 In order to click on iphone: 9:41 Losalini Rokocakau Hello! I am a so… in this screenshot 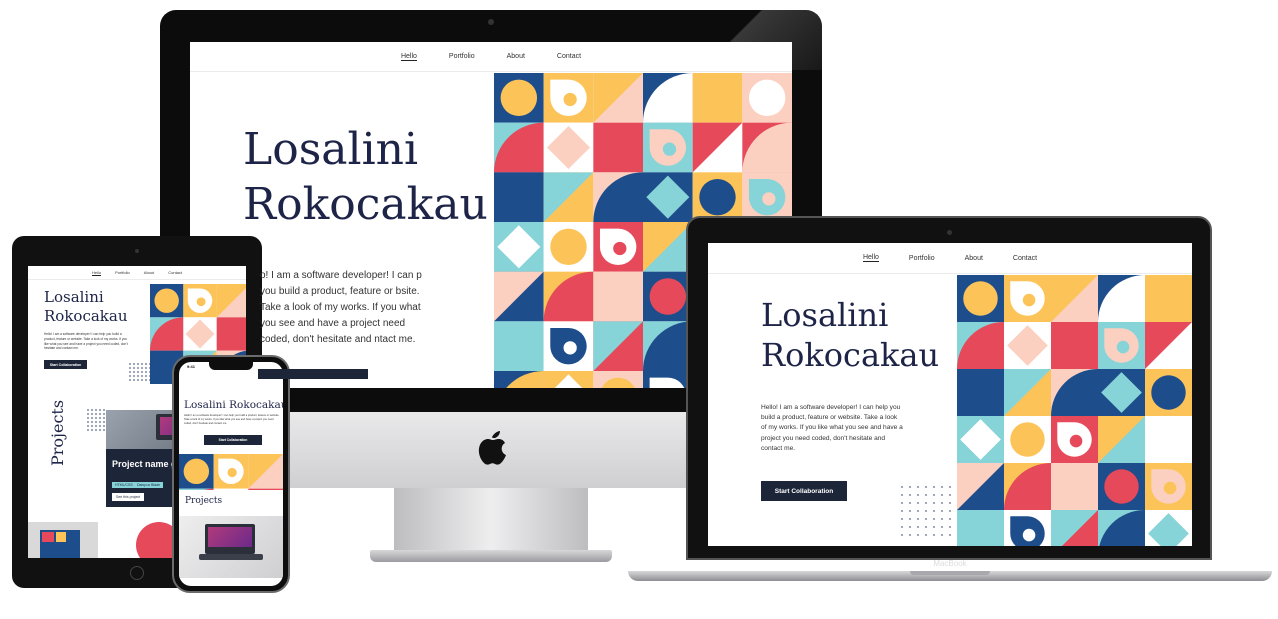, I will do `click(231, 474)`.